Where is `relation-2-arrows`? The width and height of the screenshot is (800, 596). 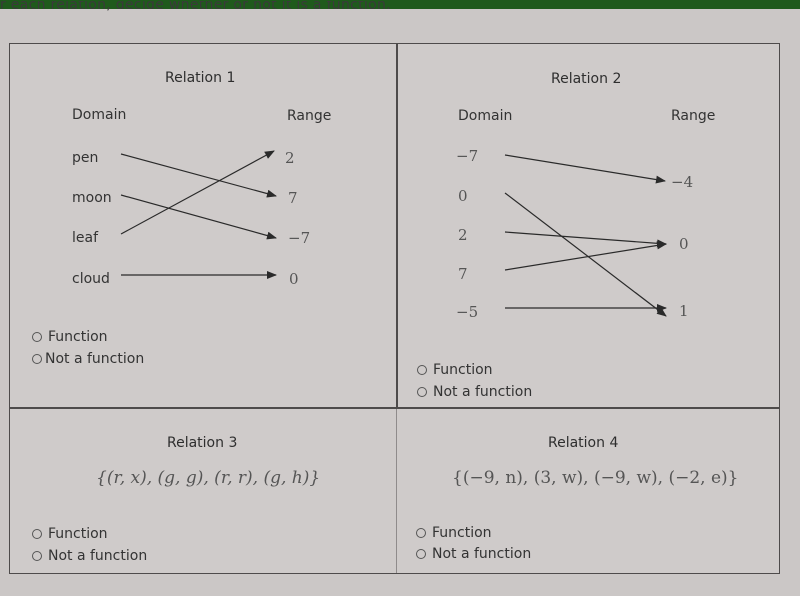
relation-2-arrows is located at coordinates (585, 235).